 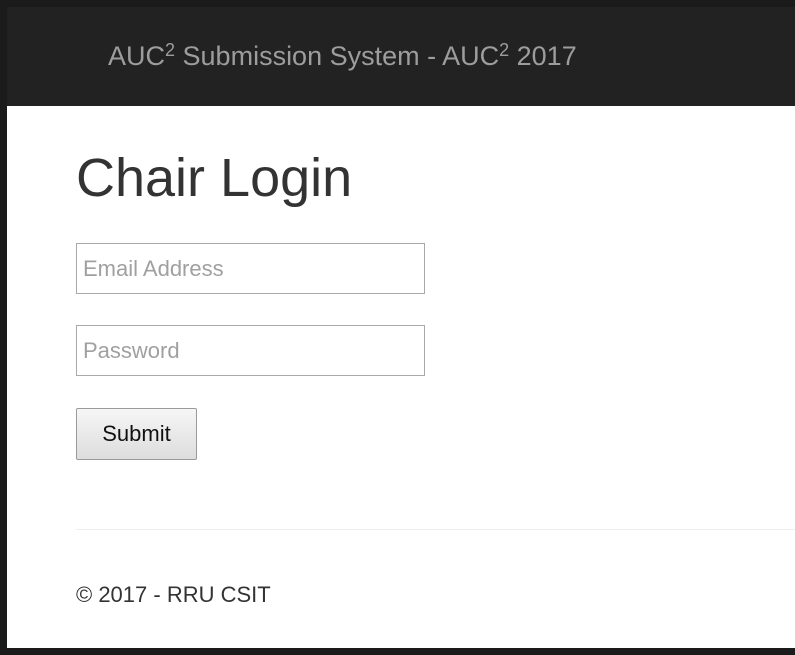 What do you see at coordinates (170, 50) in the screenshot?
I see `brand-superscript-1: 2` at bounding box center [170, 50].